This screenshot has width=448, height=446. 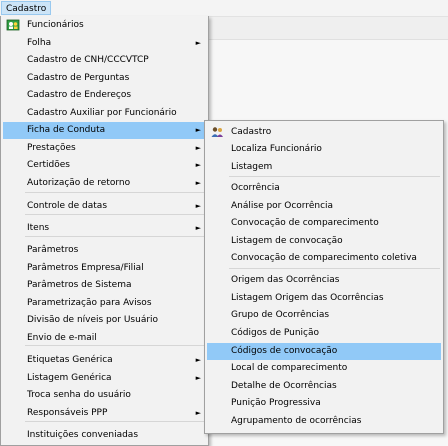 I want to click on people-icon, so click(x=13, y=25).